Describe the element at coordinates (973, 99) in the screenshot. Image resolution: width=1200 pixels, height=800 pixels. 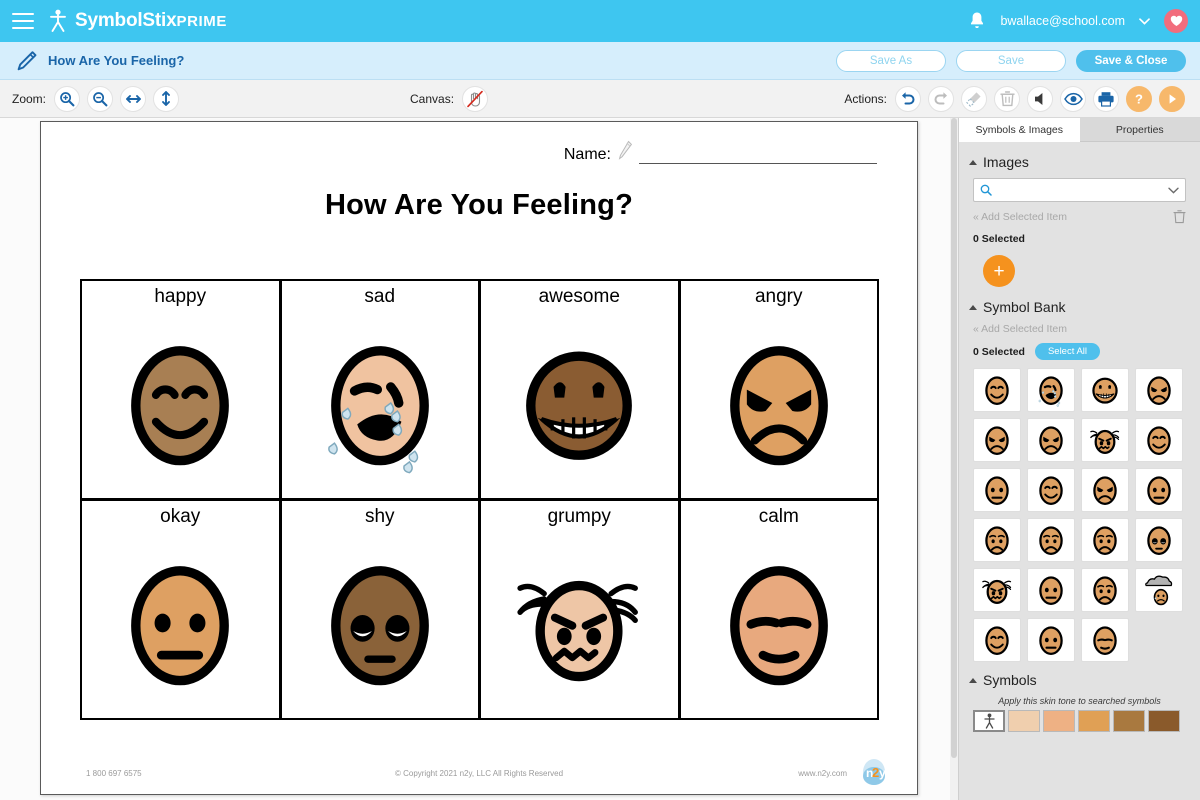
I see `clear-broom-icon` at that location.